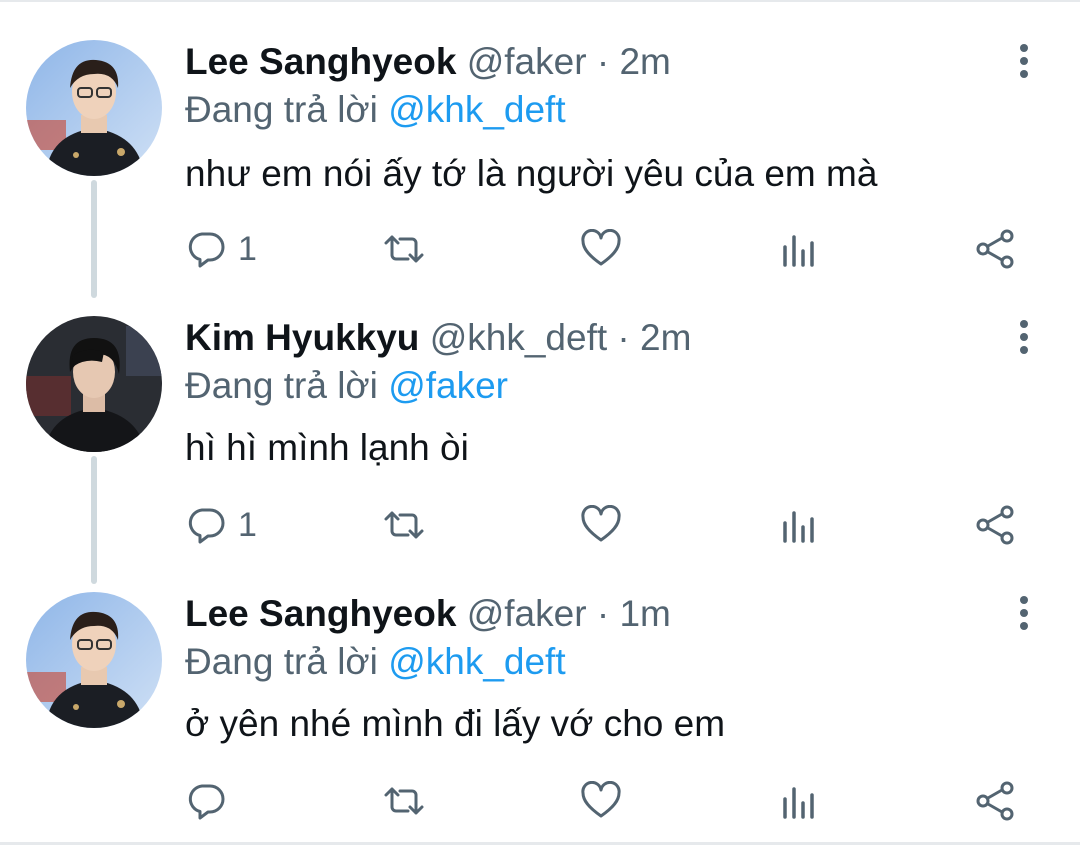 The width and height of the screenshot is (1080, 845). What do you see at coordinates (518, 337) in the screenshot?
I see `user-handle: @khk_deft` at bounding box center [518, 337].